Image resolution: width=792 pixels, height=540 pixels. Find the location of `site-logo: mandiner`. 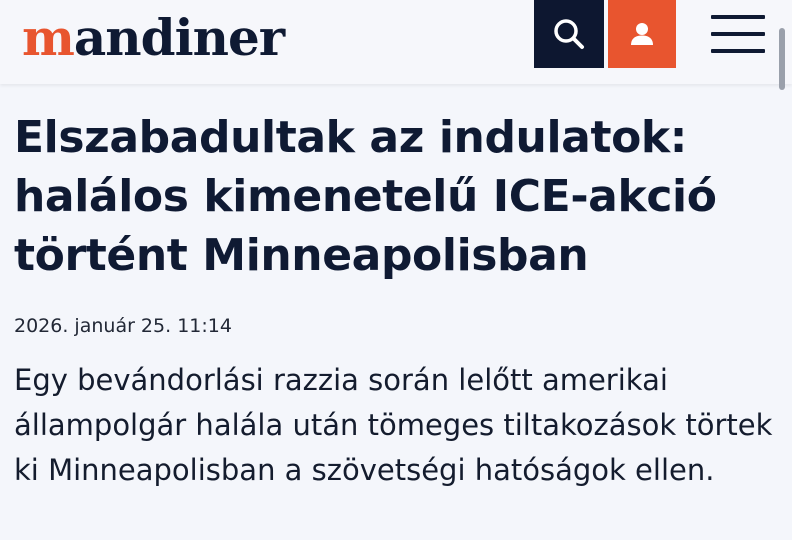

site-logo: mandiner is located at coordinates (153, 38).